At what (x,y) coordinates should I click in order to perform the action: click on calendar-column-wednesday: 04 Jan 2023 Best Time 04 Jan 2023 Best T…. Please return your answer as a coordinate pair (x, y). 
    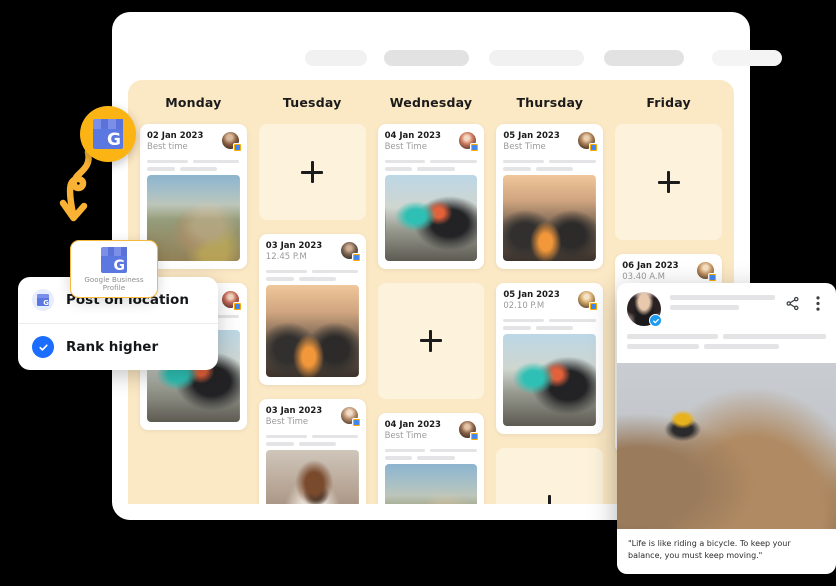
    Looking at the image, I should click on (431, 314).